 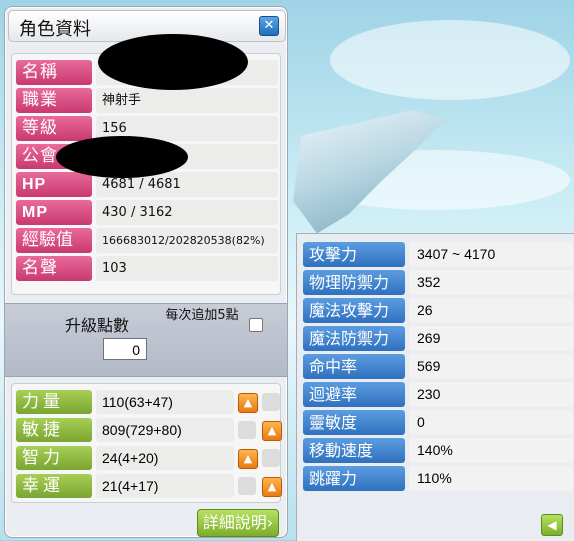 I want to click on detail-value: 269, so click(x=491, y=338).